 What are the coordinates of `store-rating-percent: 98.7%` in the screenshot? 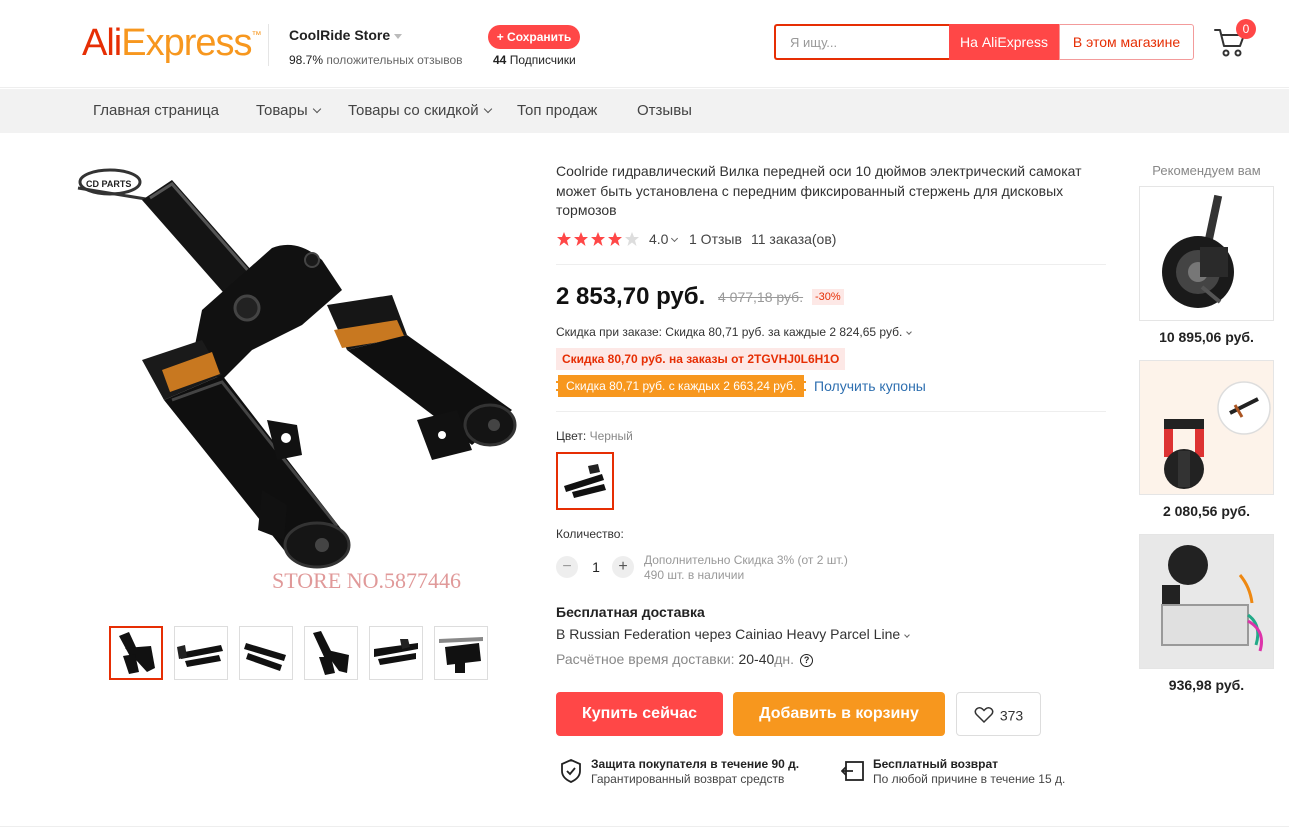 It's located at (306, 60).